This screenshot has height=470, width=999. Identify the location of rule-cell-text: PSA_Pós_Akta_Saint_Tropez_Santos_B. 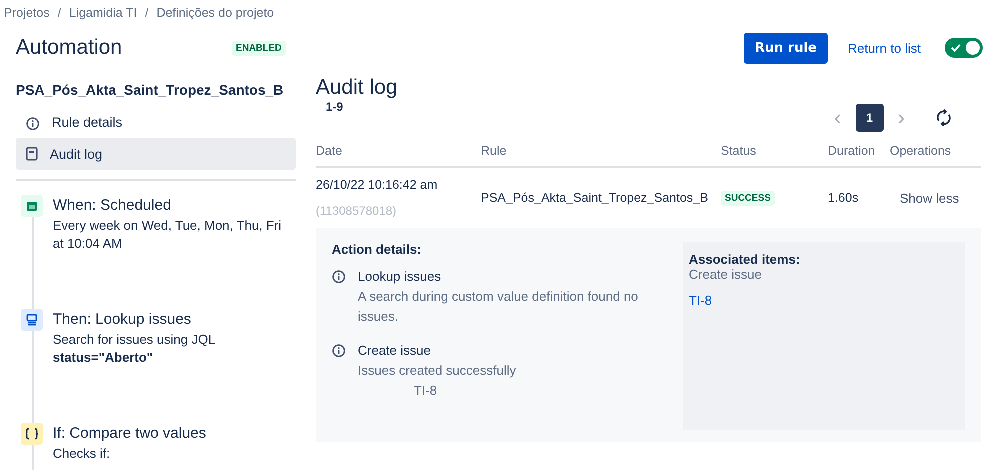
(595, 198).